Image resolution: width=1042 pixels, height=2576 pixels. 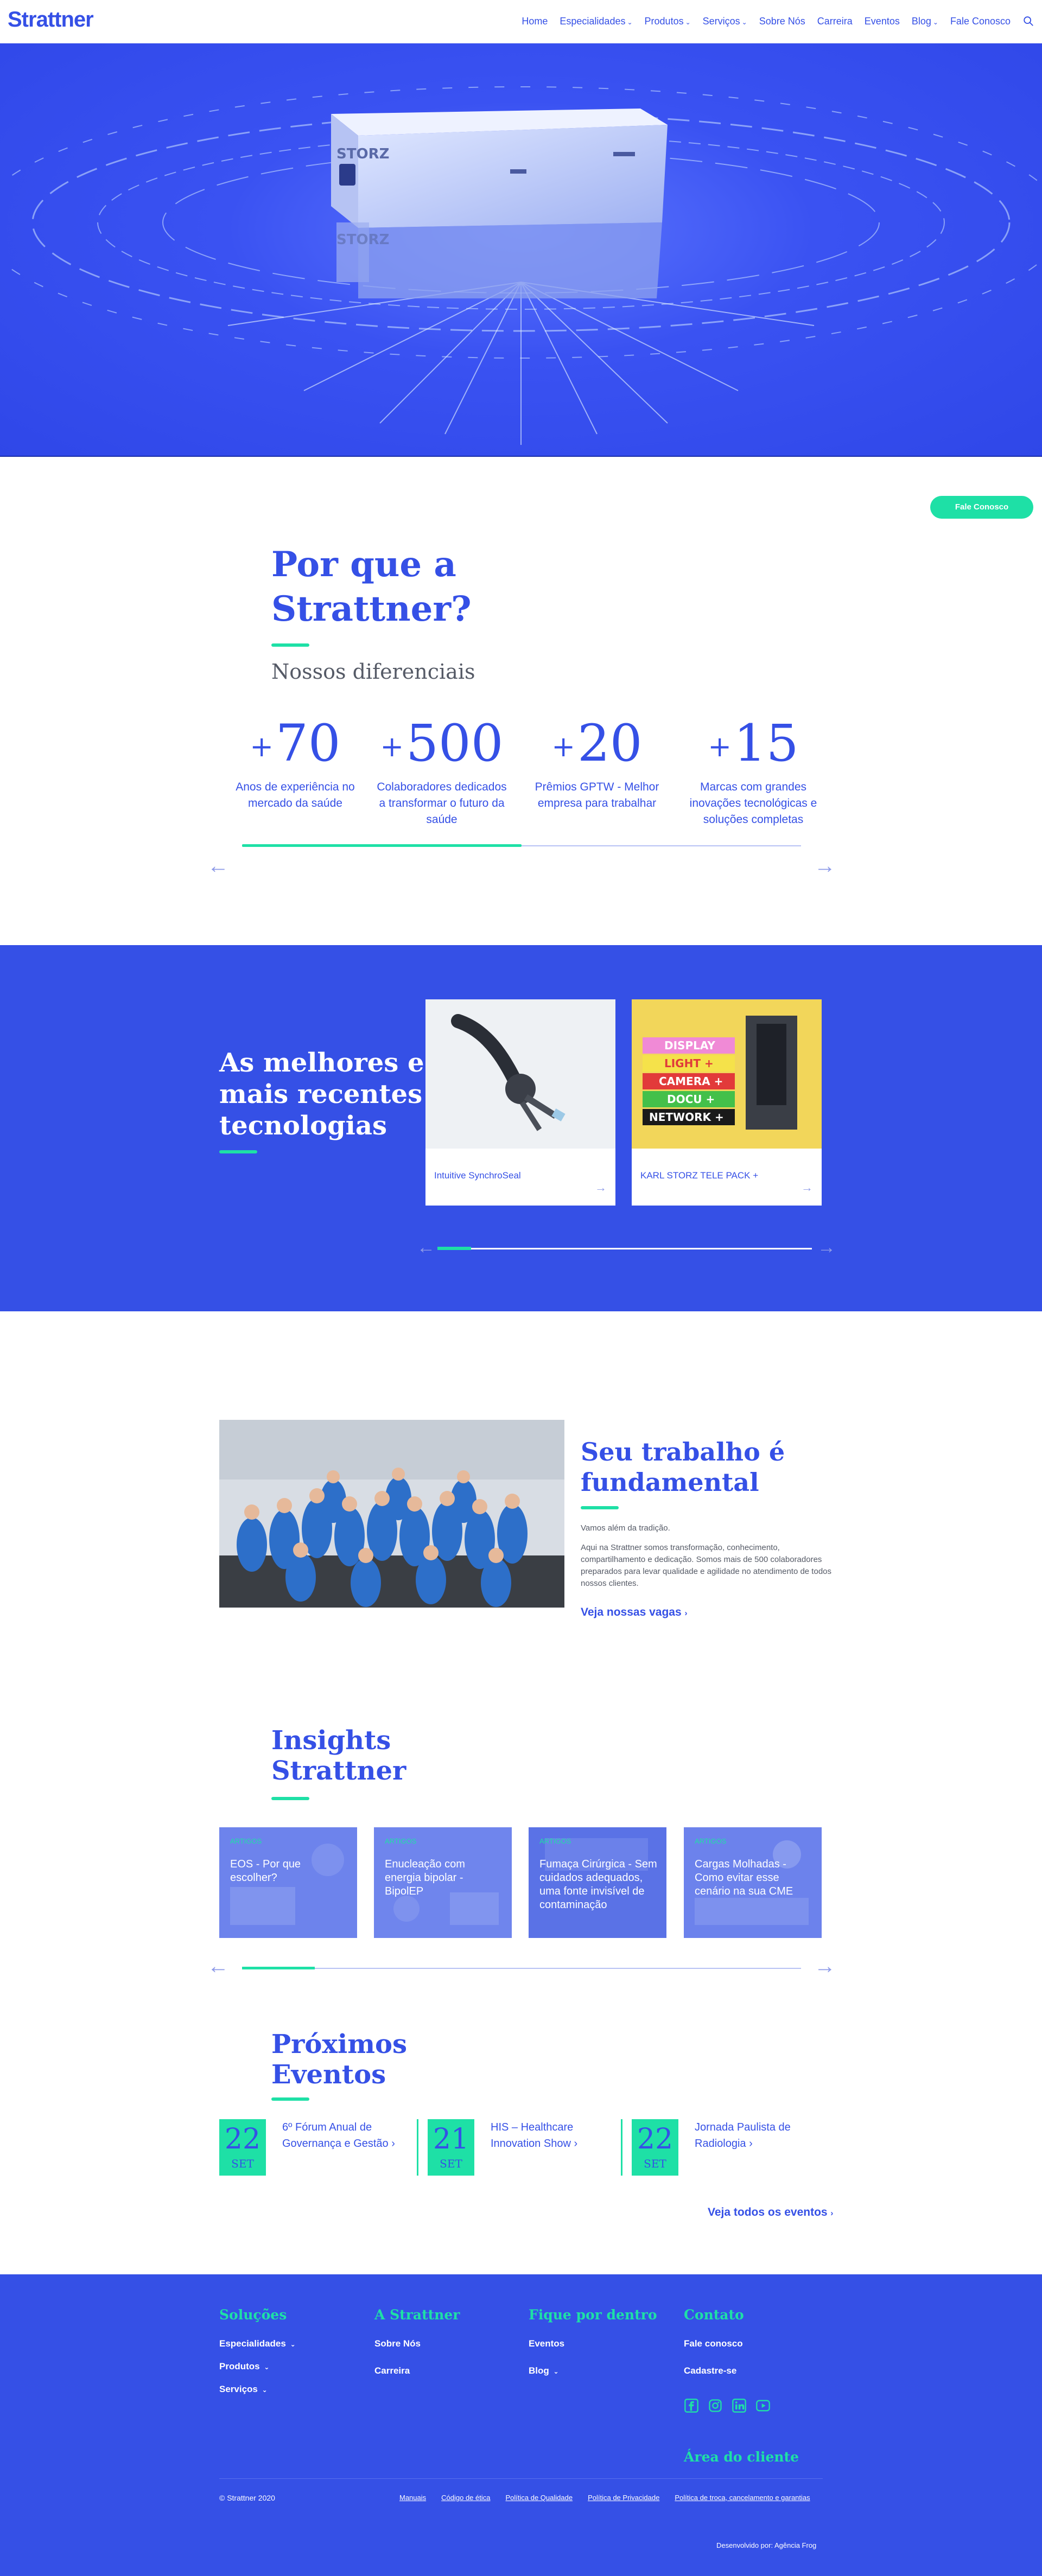 I want to click on developer-credit: Desenvolvido por: Agência Frog, so click(x=766, y=2545).